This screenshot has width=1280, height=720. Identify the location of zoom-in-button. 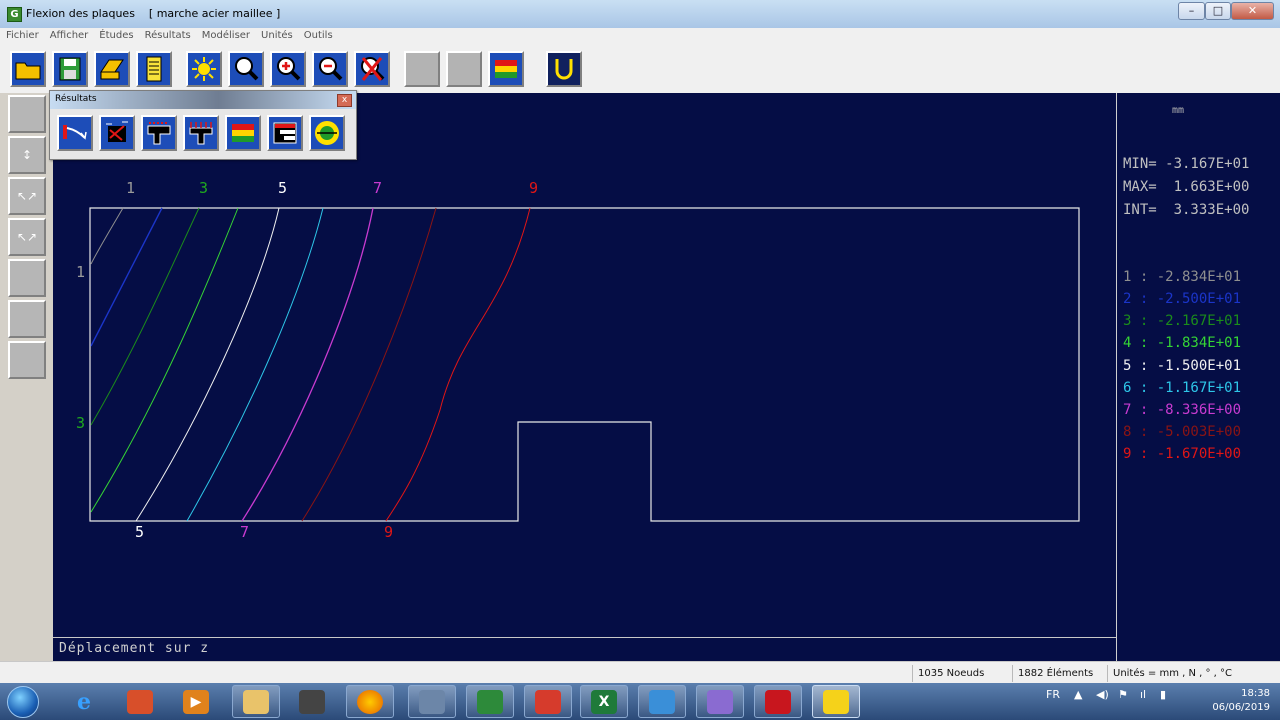
(288, 69).